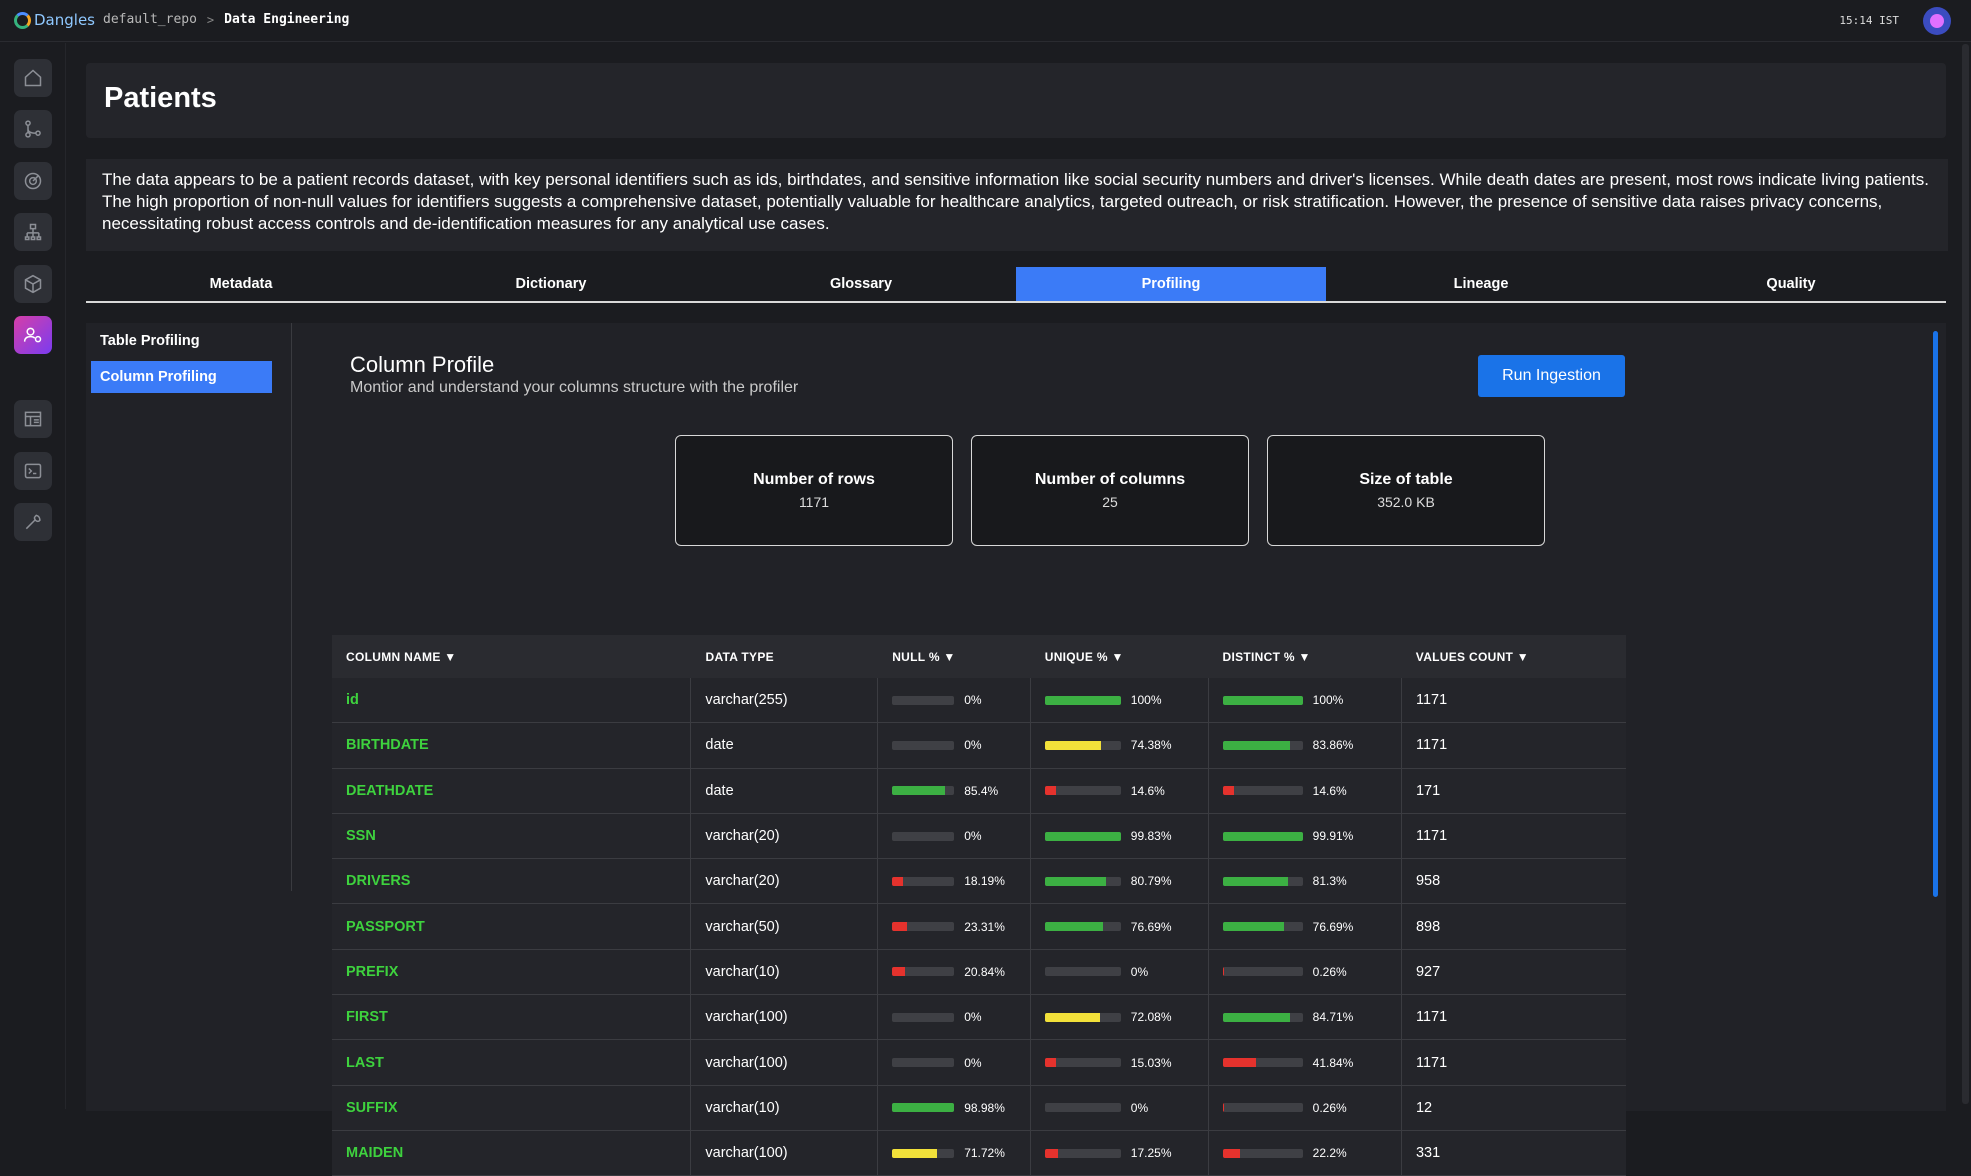 Image resolution: width=1971 pixels, height=1176 pixels. What do you see at coordinates (1151, 926) in the screenshot?
I see `unique-pct-value: 76.69%` at bounding box center [1151, 926].